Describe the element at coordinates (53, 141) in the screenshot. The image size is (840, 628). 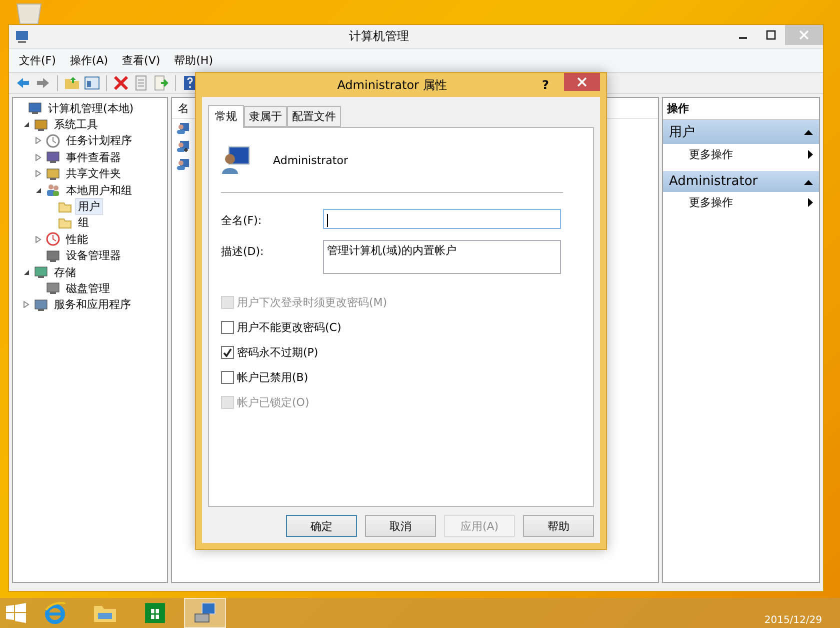
I see `clock-icon` at that location.